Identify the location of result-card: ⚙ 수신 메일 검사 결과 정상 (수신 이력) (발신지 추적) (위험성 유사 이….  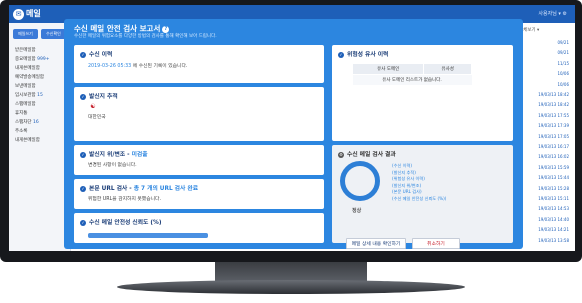
(422, 197).